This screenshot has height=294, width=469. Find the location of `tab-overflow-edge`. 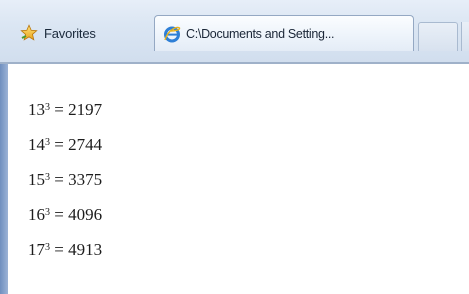

tab-overflow-edge is located at coordinates (465, 36).